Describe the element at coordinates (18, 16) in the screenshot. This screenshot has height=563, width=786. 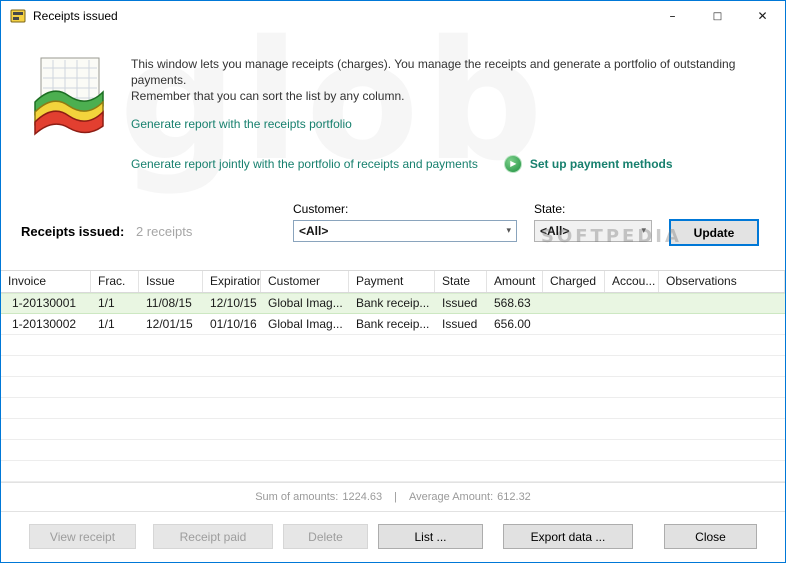
I see `app-icon` at that location.